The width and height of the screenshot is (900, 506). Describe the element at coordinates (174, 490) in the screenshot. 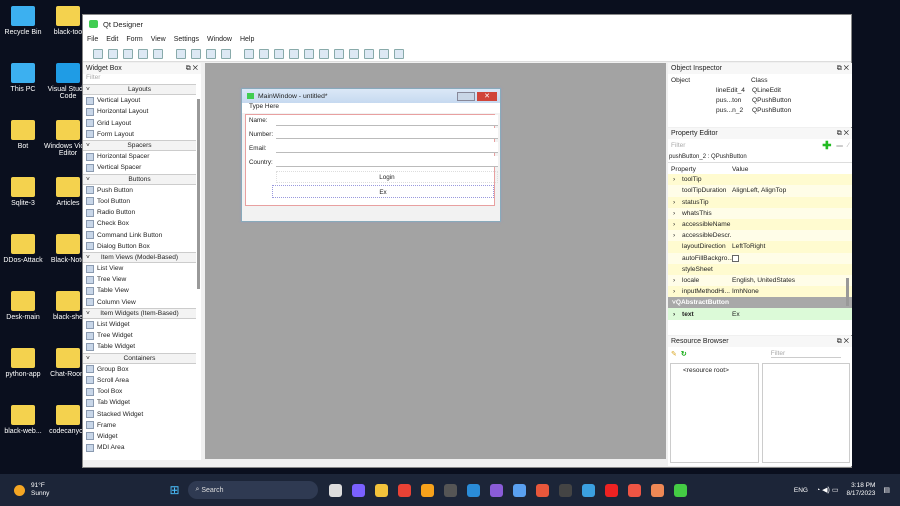

I see `start-icon: ⊞` at that location.